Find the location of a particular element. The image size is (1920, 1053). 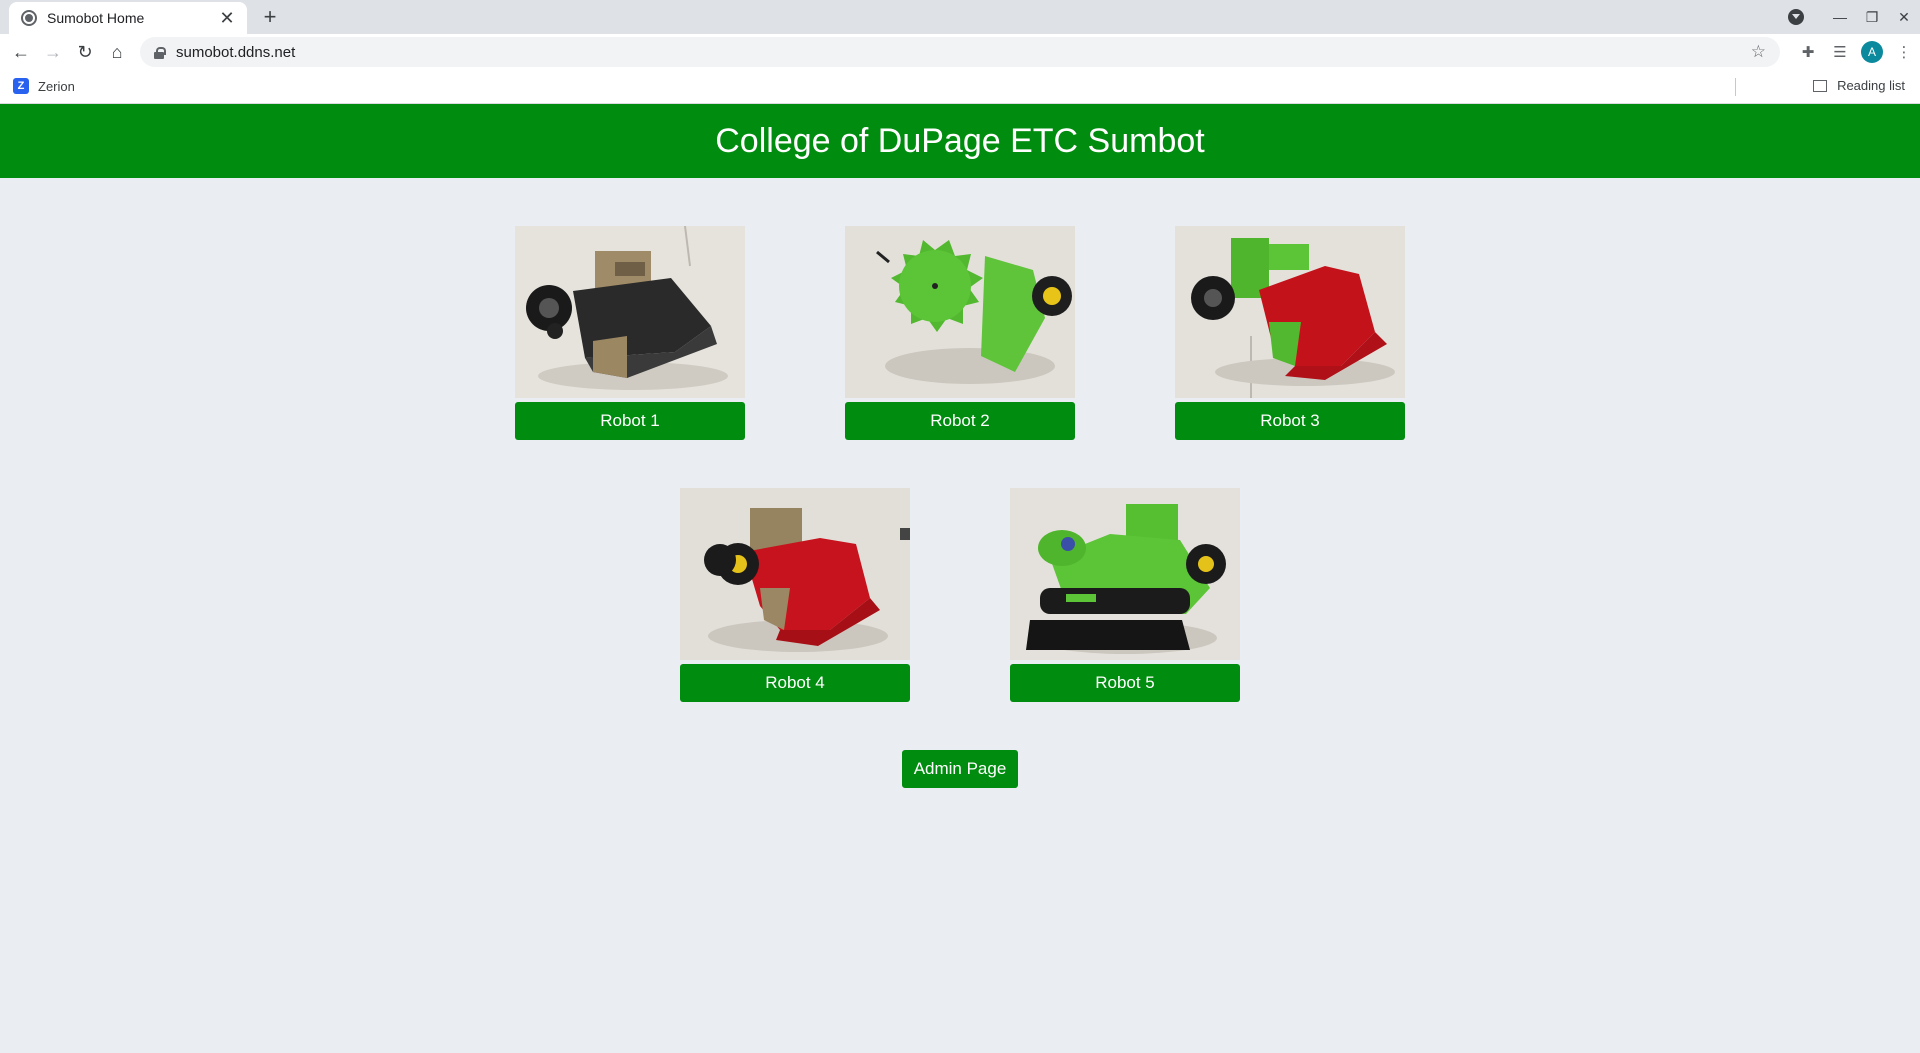

tab-strip: Sumobot Home ✕ + — ❐ ✕ is located at coordinates (960, 17).